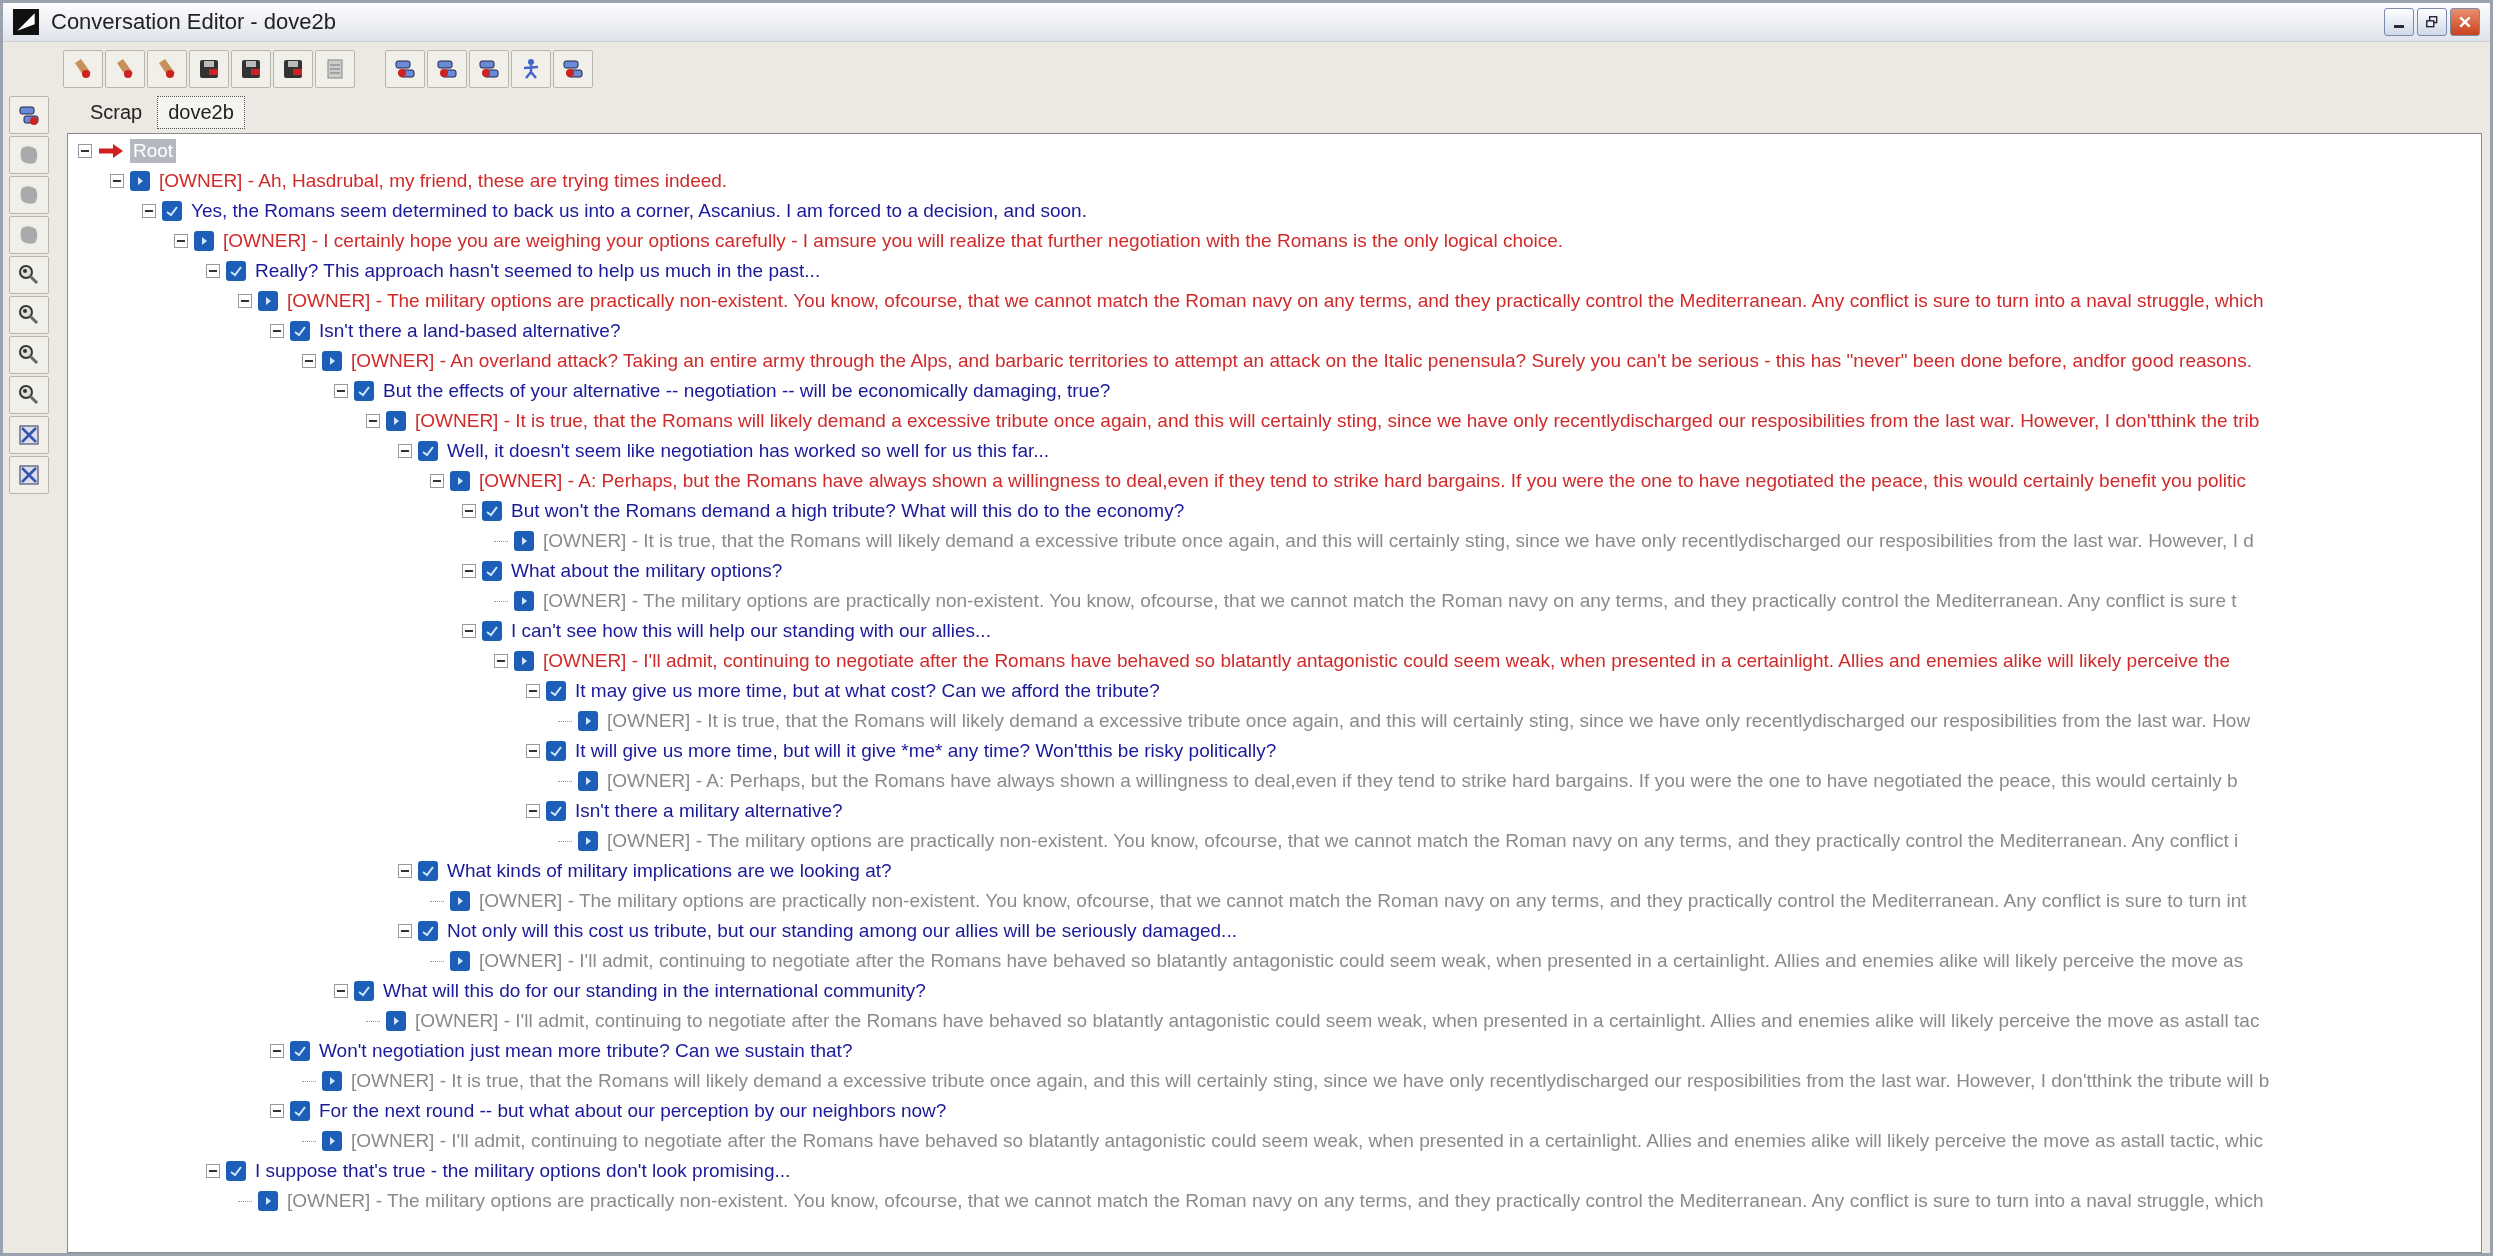  I want to click on close-button, so click(2465, 22).